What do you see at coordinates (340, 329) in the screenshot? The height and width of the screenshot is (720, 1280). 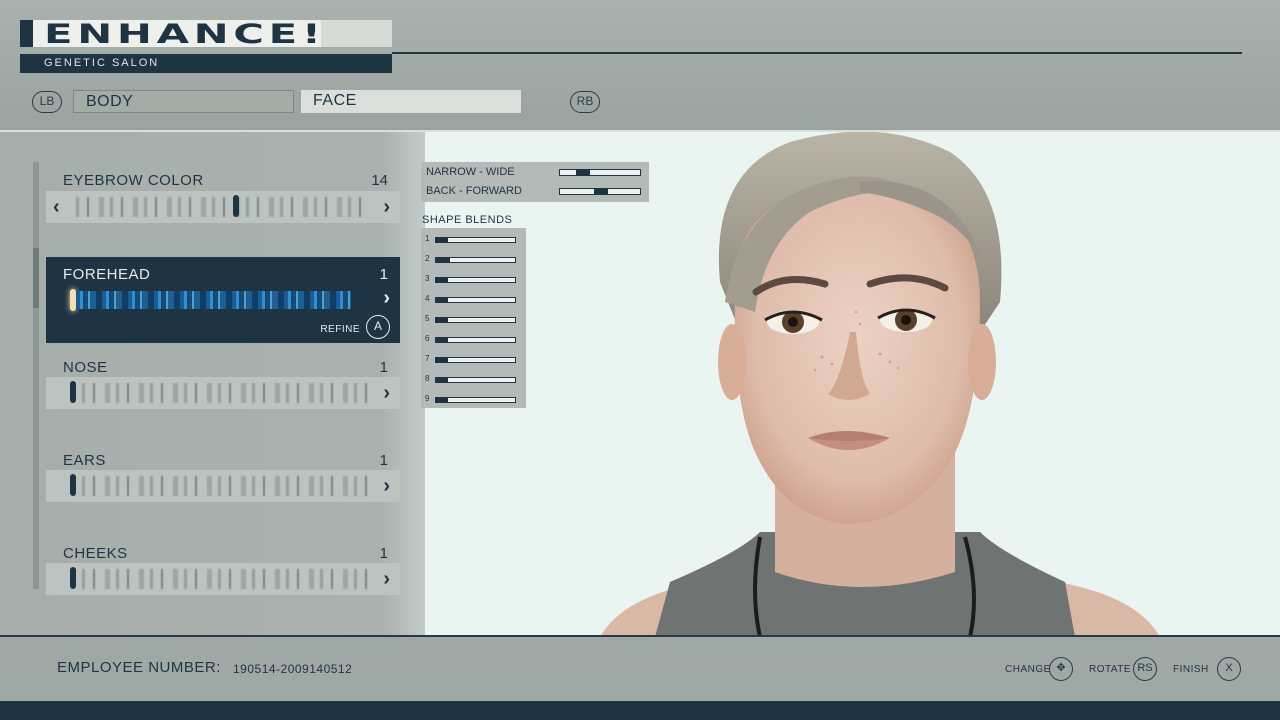 I see `refine-label: REFINE` at bounding box center [340, 329].